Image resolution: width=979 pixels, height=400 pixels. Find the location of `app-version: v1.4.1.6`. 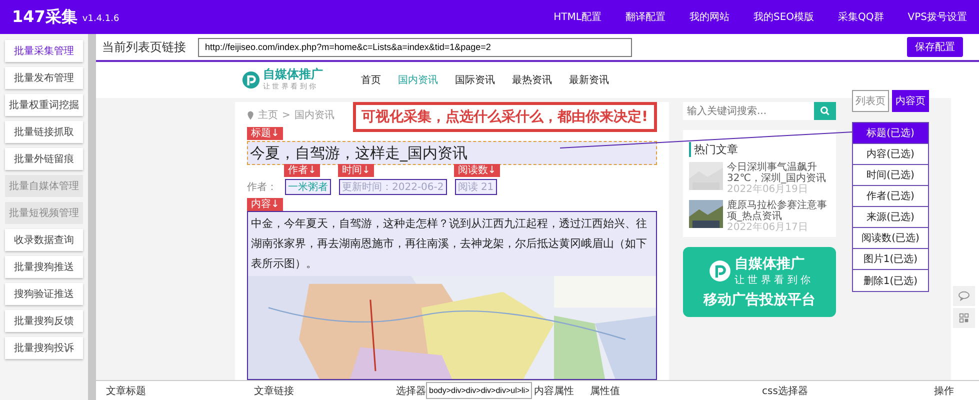

app-version: v1.4.1.6 is located at coordinates (101, 19).